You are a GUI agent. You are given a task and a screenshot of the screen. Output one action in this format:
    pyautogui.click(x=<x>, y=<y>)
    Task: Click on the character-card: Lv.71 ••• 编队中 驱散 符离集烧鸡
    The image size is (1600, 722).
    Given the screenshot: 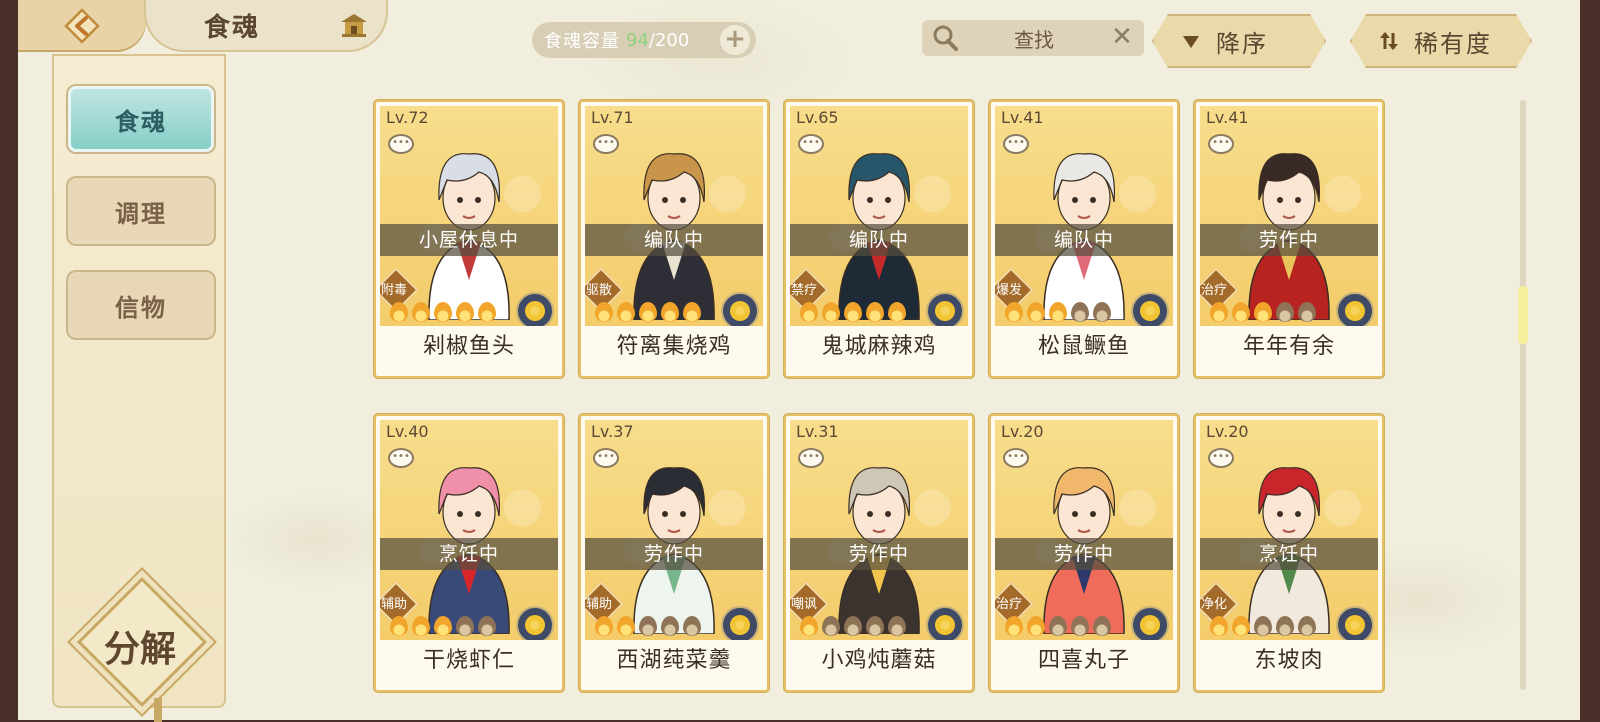 What is the action you would take?
    pyautogui.click(x=674, y=239)
    